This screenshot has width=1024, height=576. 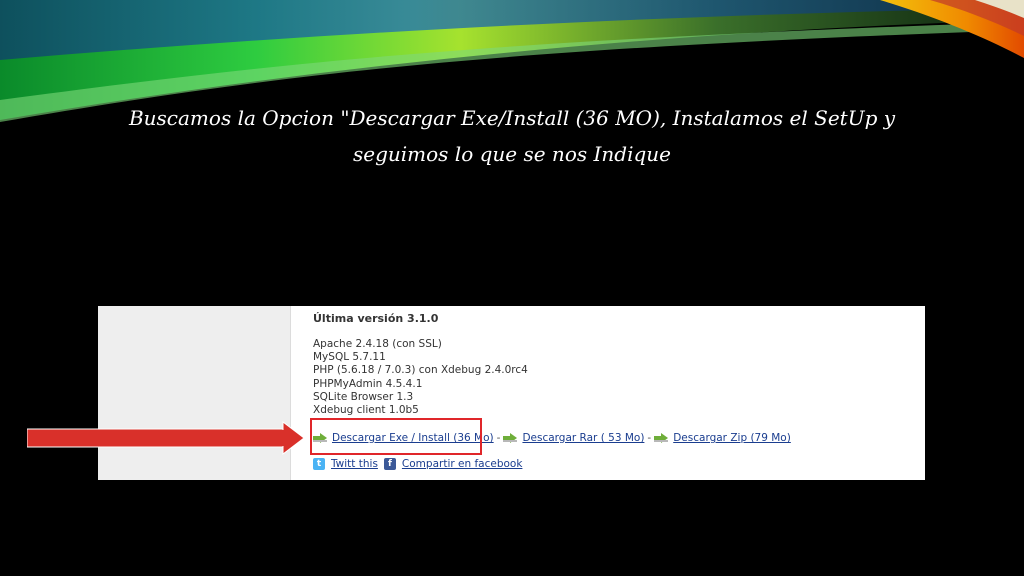 I want to click on component-item: Xdebug client 1.0b5, so click(x=366, y=410).